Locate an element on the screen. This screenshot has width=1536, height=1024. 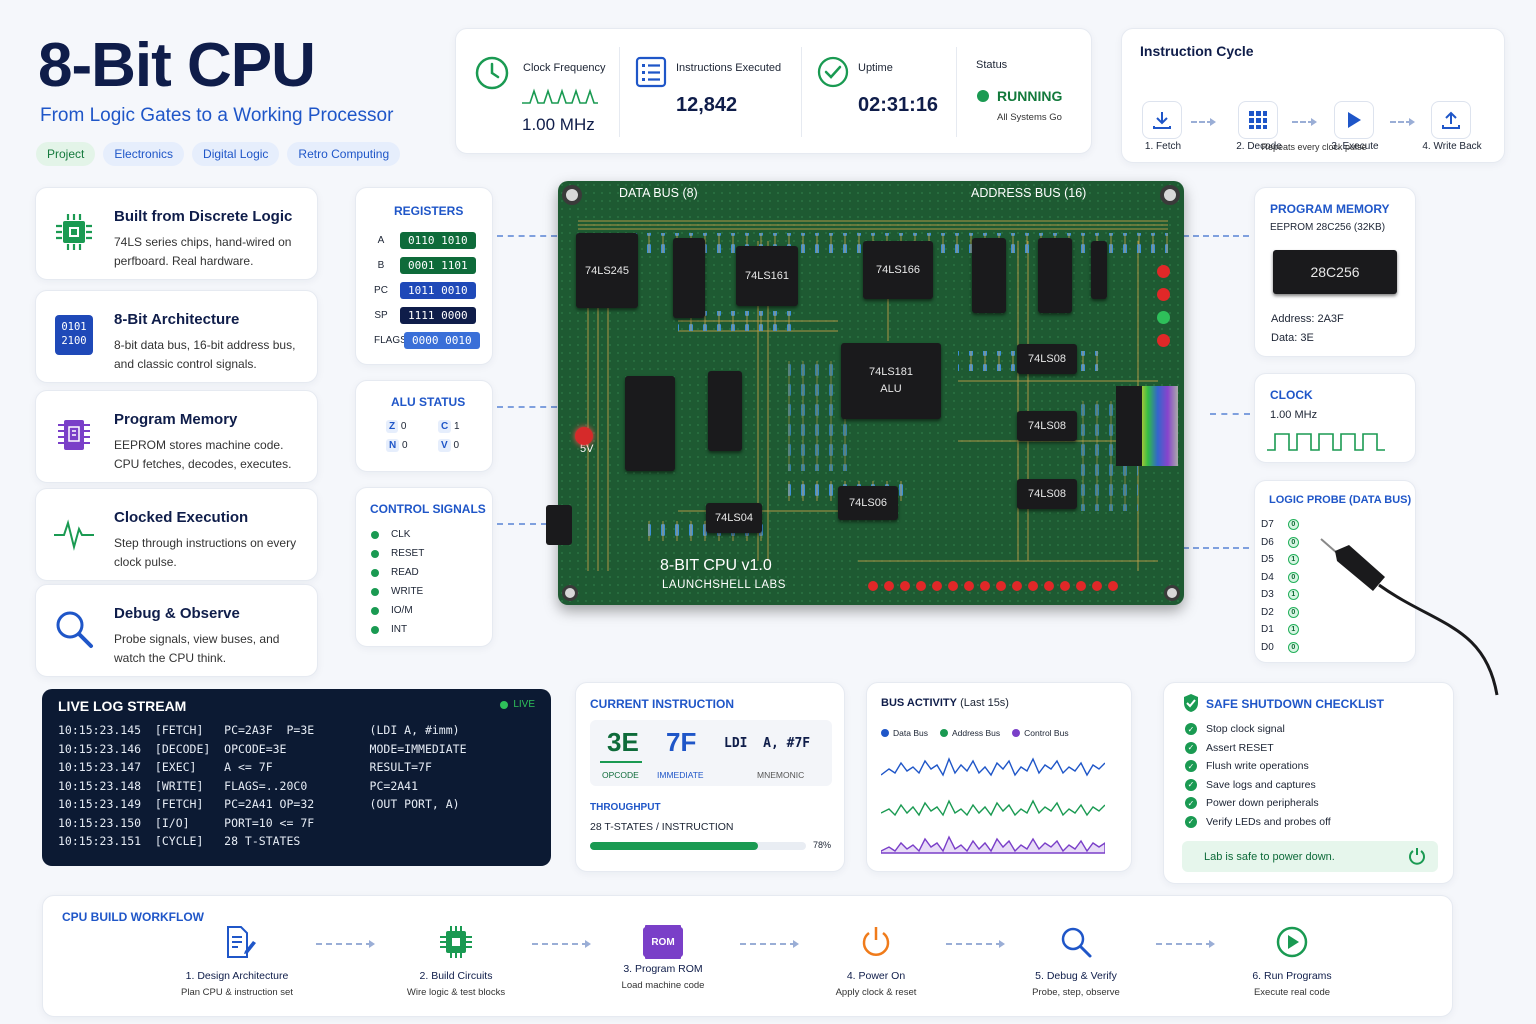
signal-list: CLK RESET READ WRITE IO/M INT is located at coordinates (397, 582).